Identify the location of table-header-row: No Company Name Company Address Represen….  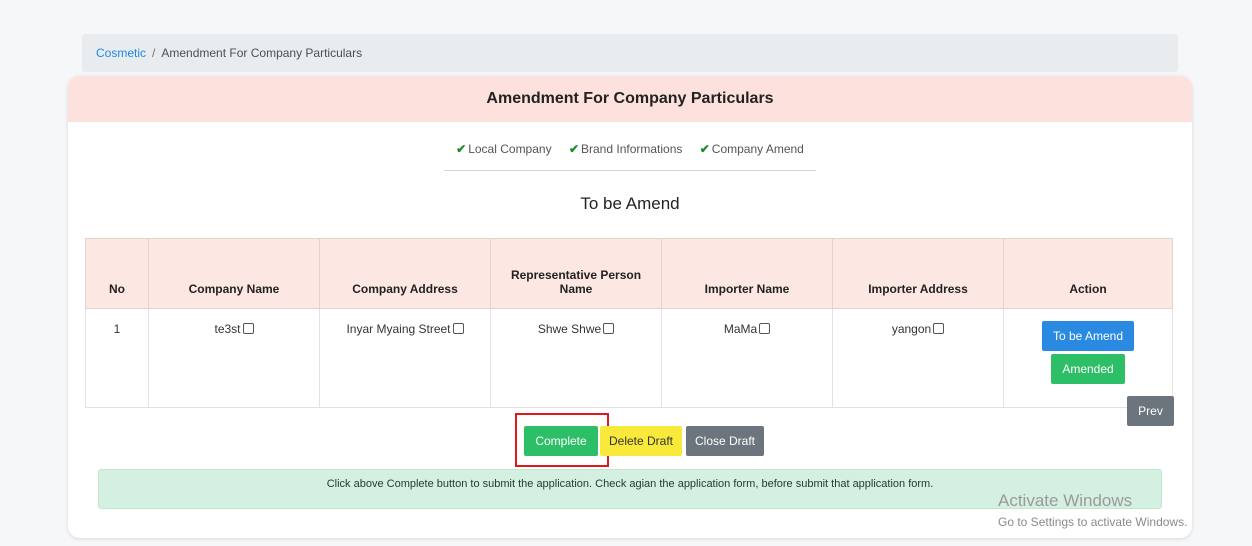
(629, 273).